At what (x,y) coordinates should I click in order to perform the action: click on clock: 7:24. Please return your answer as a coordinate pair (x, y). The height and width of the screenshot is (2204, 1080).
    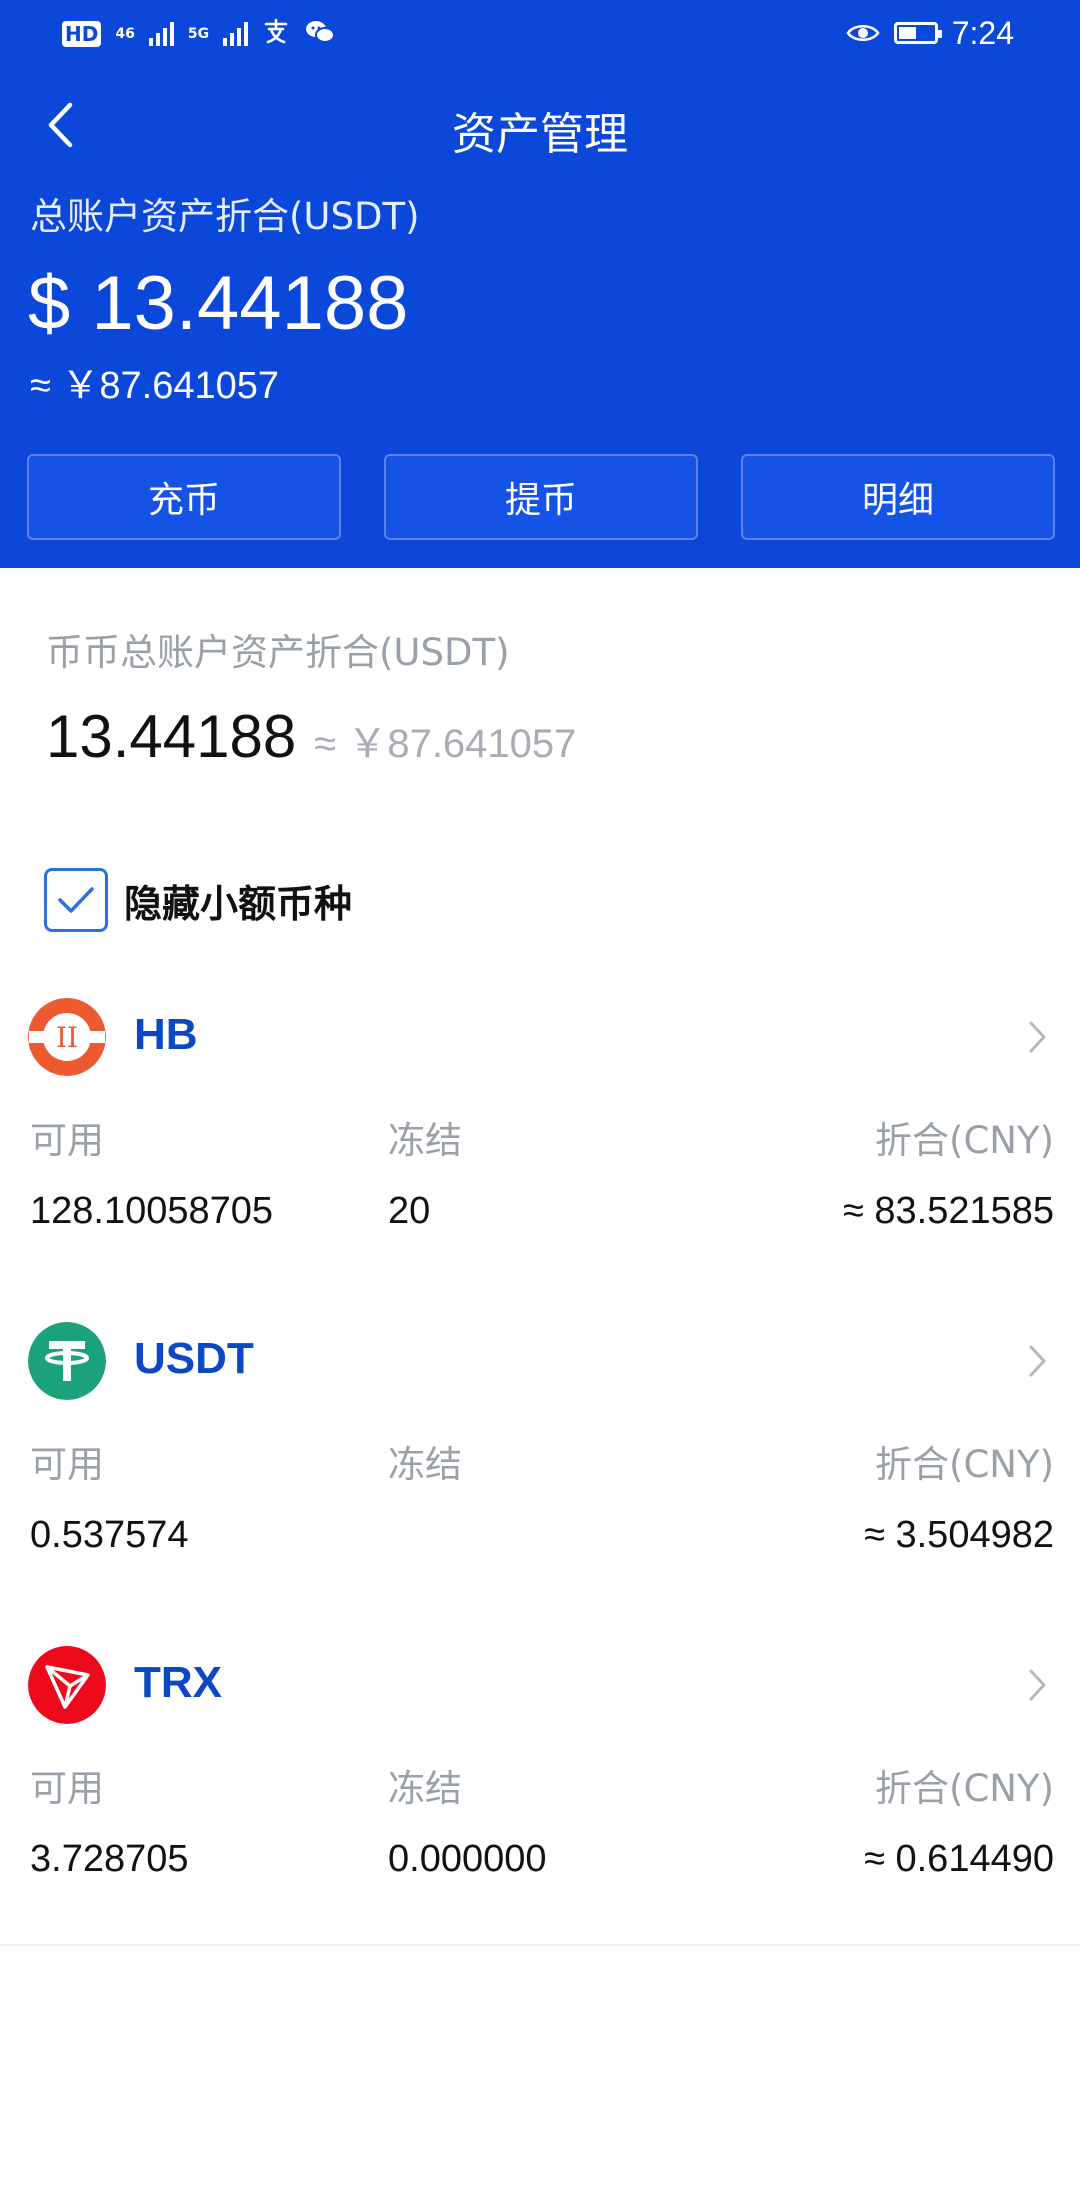
    Looking at the image, I should click on (982, 32).